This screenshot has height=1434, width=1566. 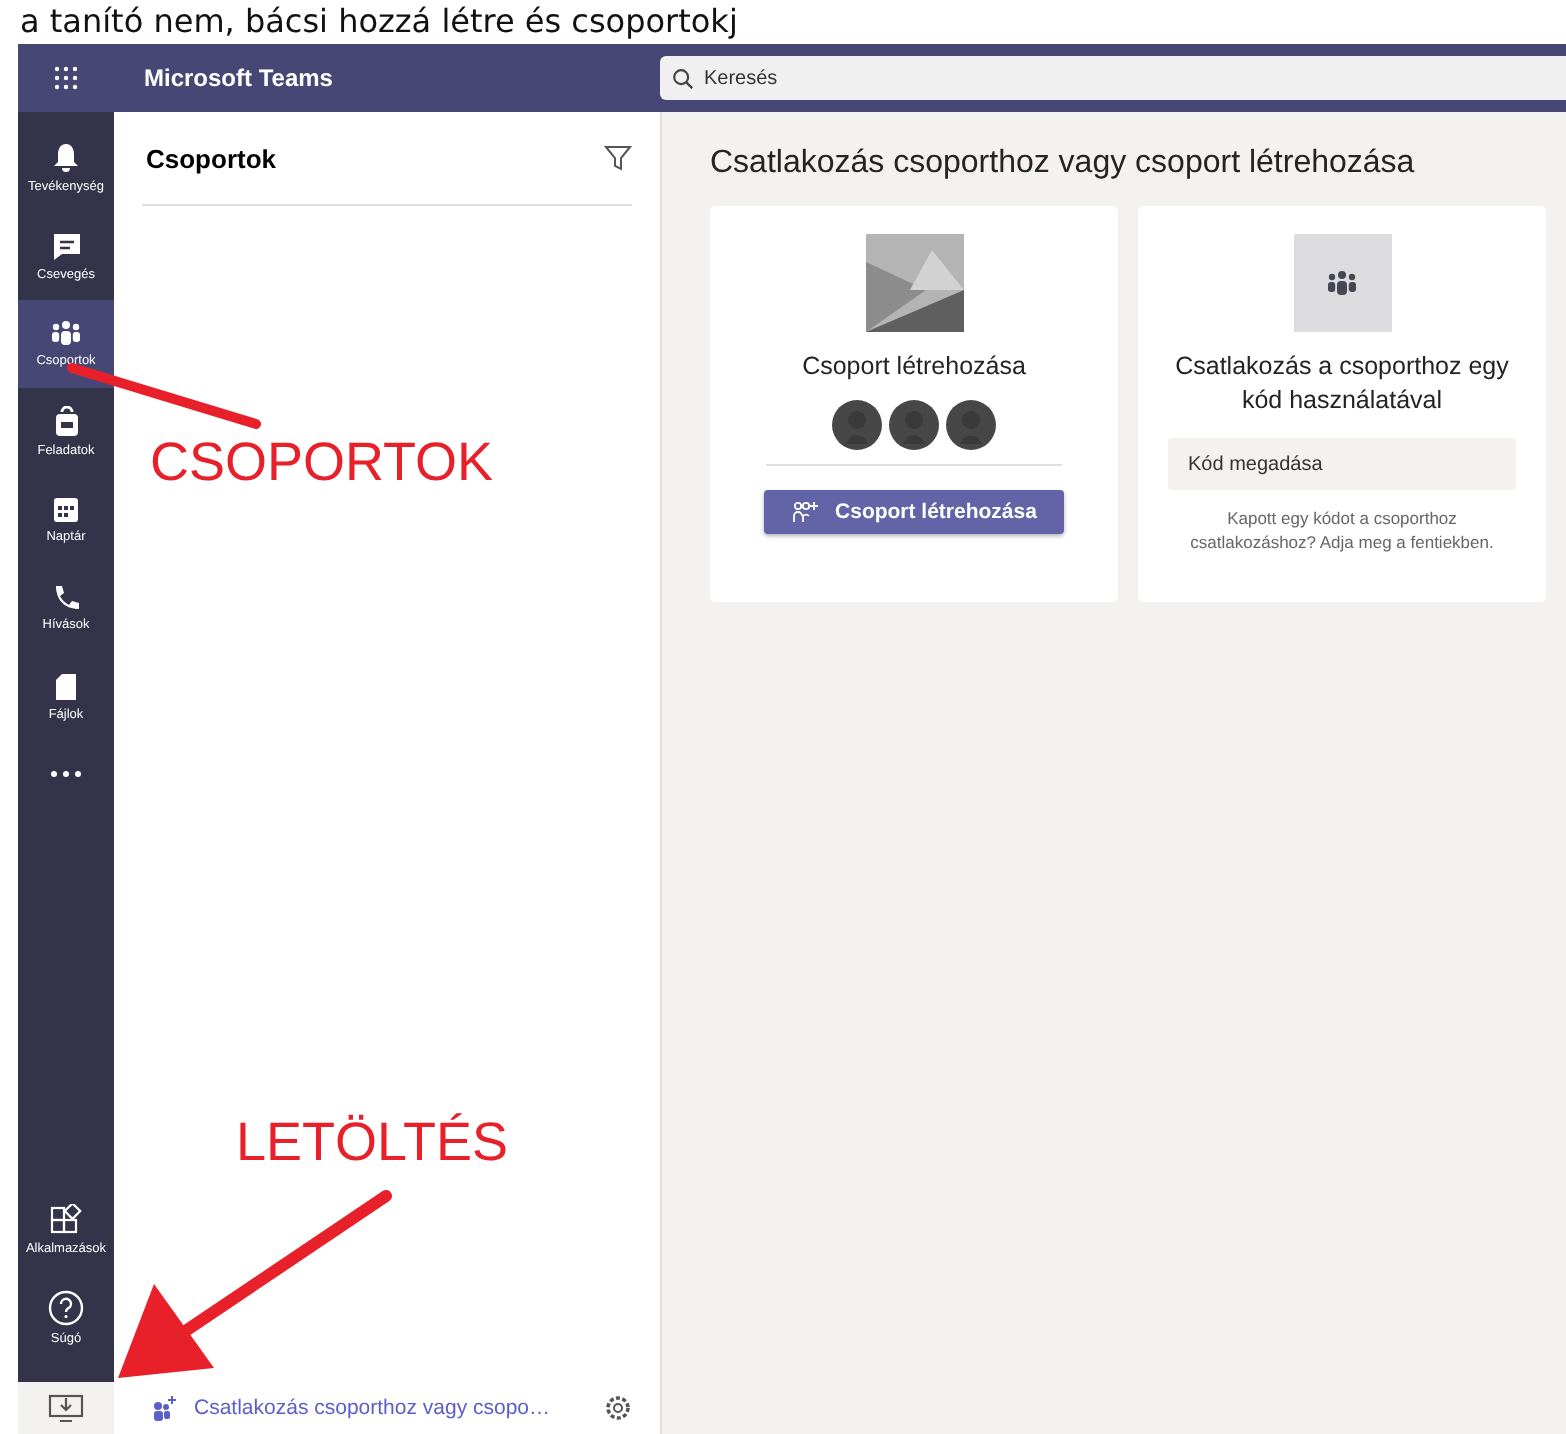 What do you see at coordinates (66, 598) in the screenshot?
I see `phone-icon` at bounding box center [66, 598].